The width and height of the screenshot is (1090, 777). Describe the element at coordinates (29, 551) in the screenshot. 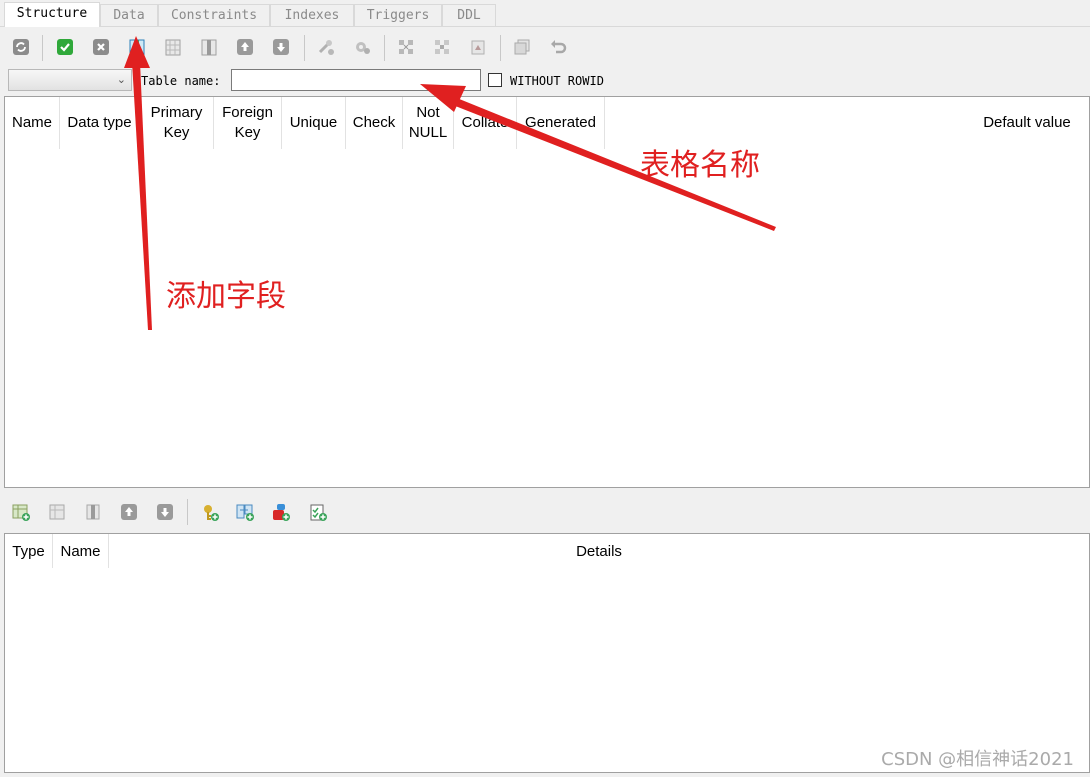

I see `constraint-header-type: Type` at that location.